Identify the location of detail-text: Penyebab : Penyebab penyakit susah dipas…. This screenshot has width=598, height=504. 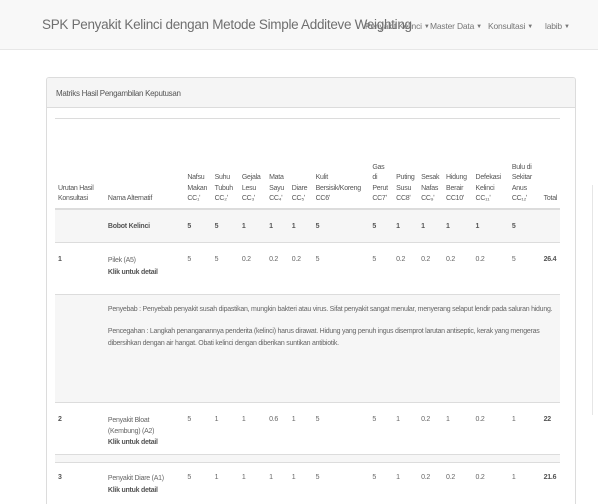
(332, 327).